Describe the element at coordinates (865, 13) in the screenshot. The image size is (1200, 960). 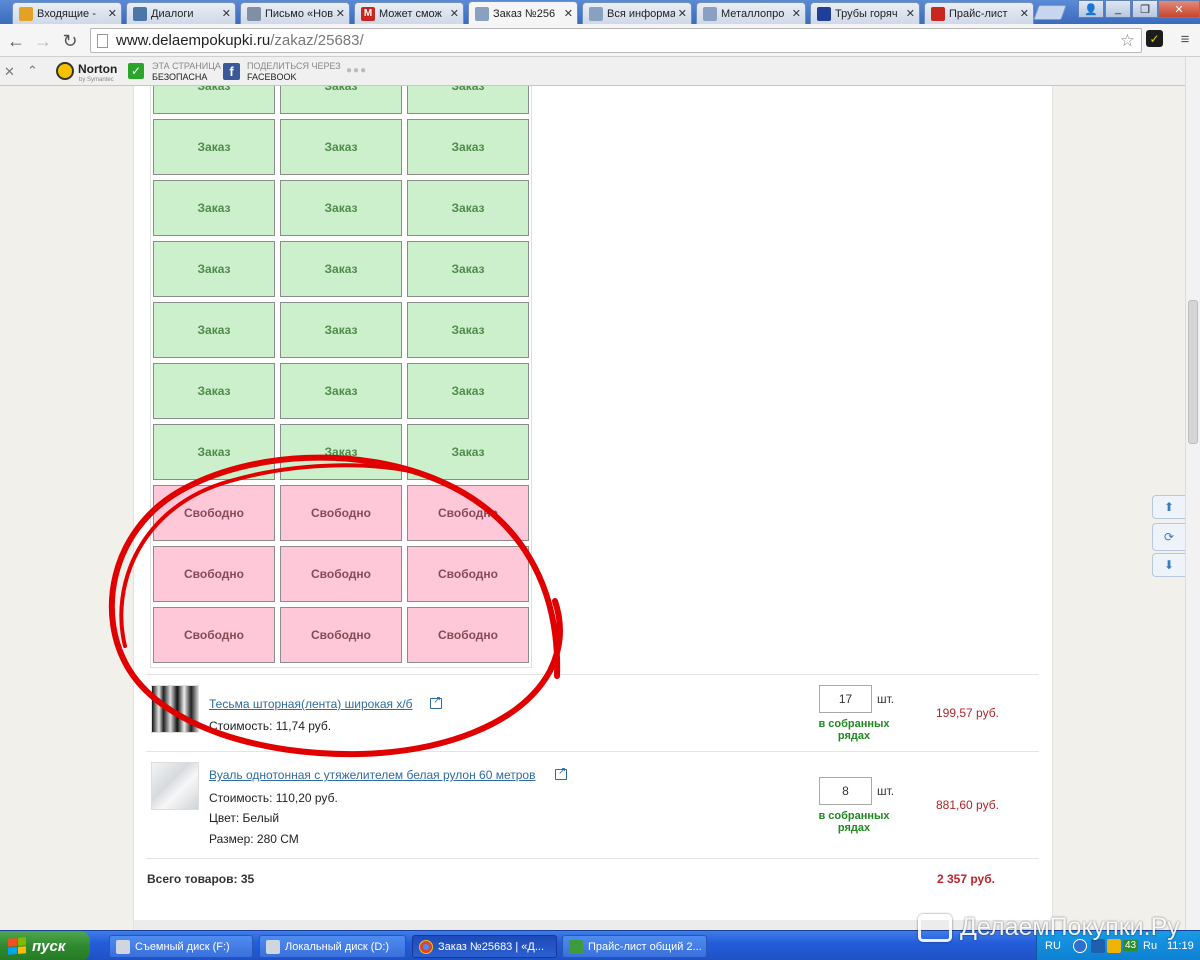
I see `browser-tab: Трубы горяч ✕` at that location.